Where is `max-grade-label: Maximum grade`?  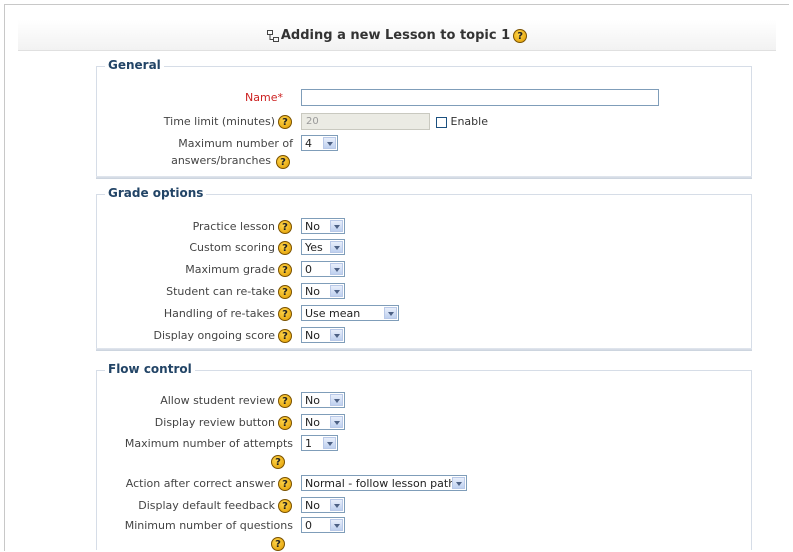
max-grade-label: Maximum grade is located at coordinates (230, 269).